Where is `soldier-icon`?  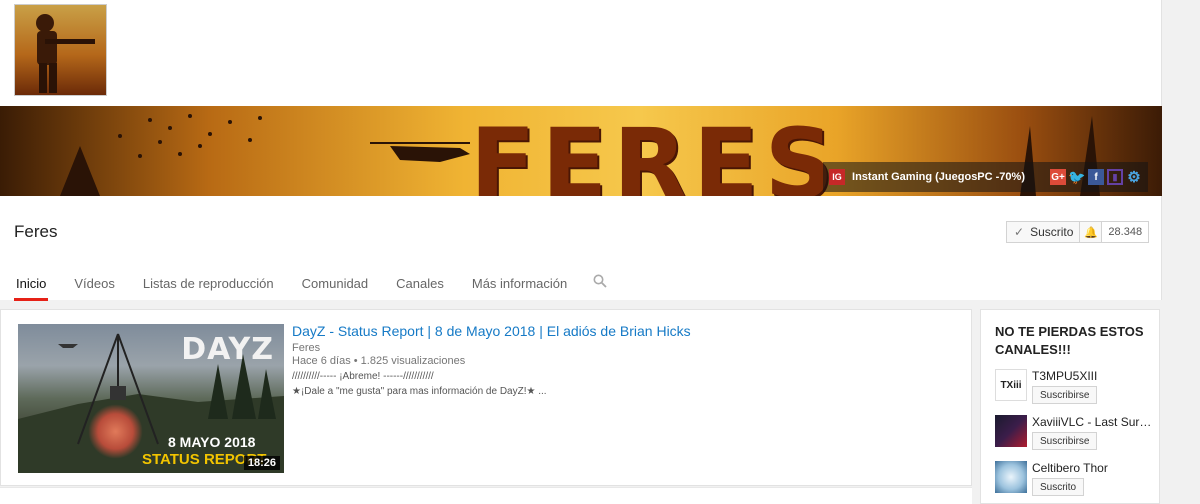
soldier-icon is located at coordinates (65, 53).